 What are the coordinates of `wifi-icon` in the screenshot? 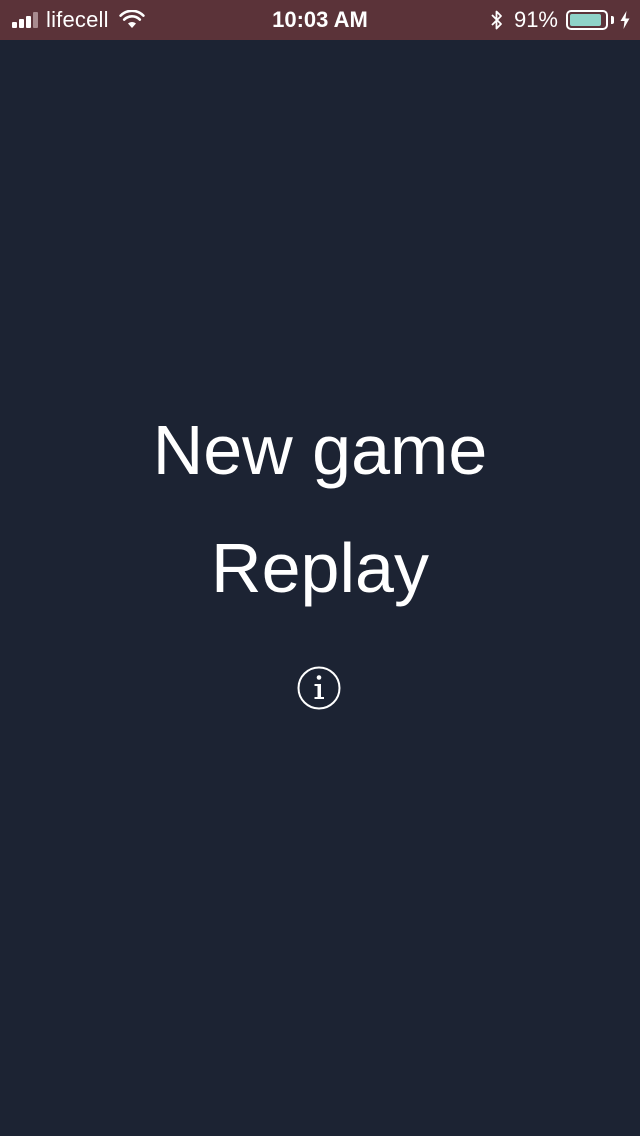 It's located at (132, 19).